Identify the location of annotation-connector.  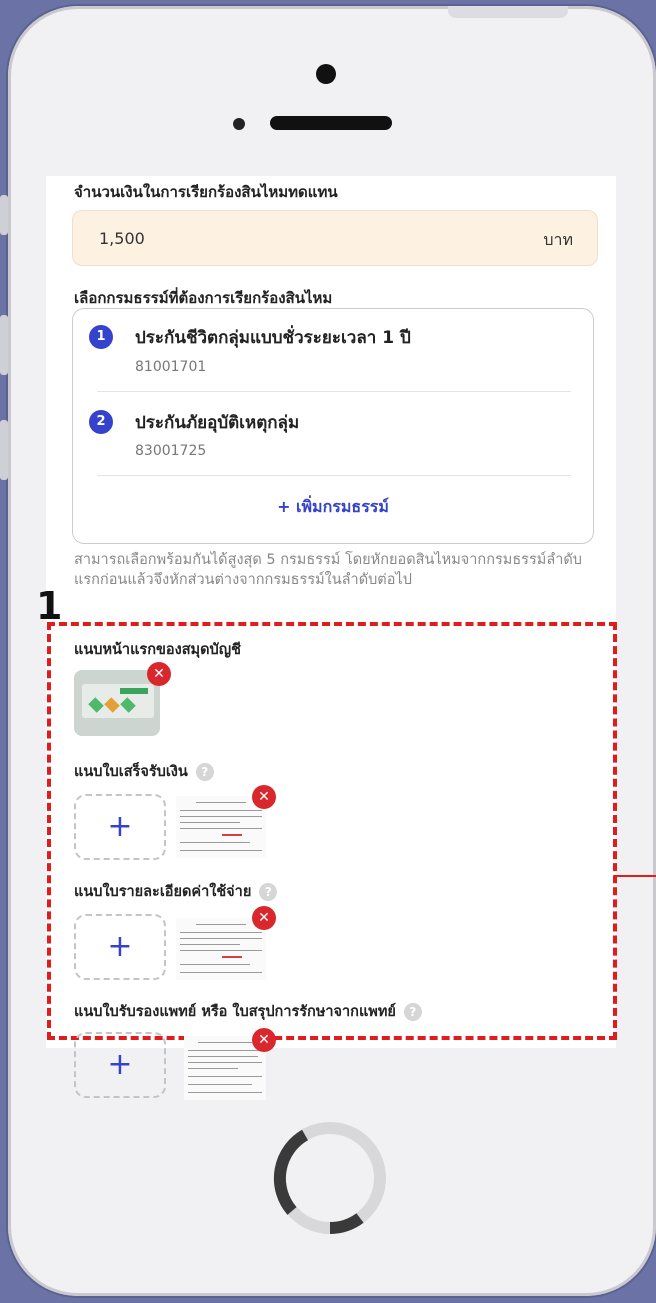
(635, 876).